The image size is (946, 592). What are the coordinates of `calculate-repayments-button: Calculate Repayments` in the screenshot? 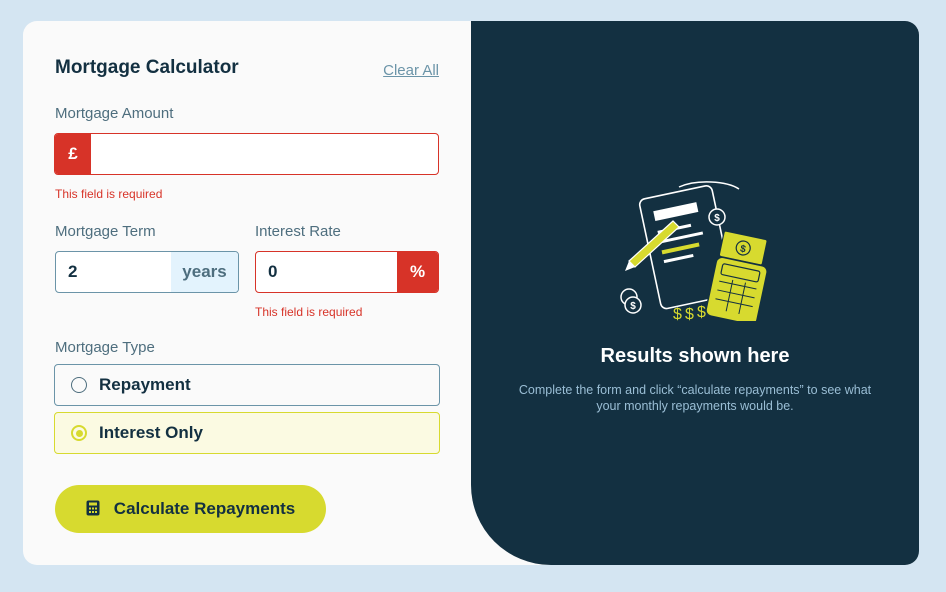 It's located at (190, 509).